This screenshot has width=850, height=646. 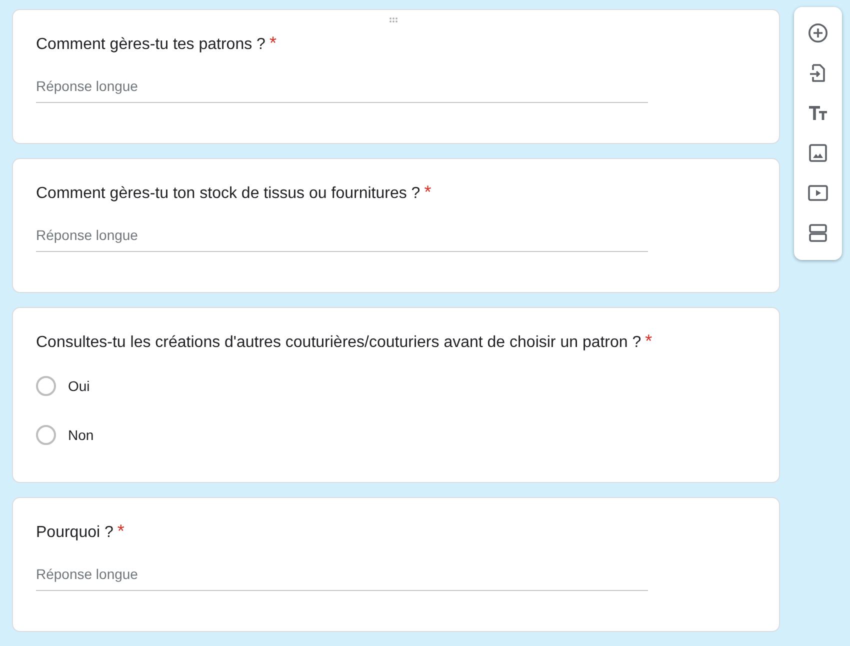 What do you see at coordinates (339, 343) in the screenshot?
I see `question-title: Consultes-tu les créations d'autres couturières/couturiers avant de choisir un patron ?` at bounding box center [339, 343].